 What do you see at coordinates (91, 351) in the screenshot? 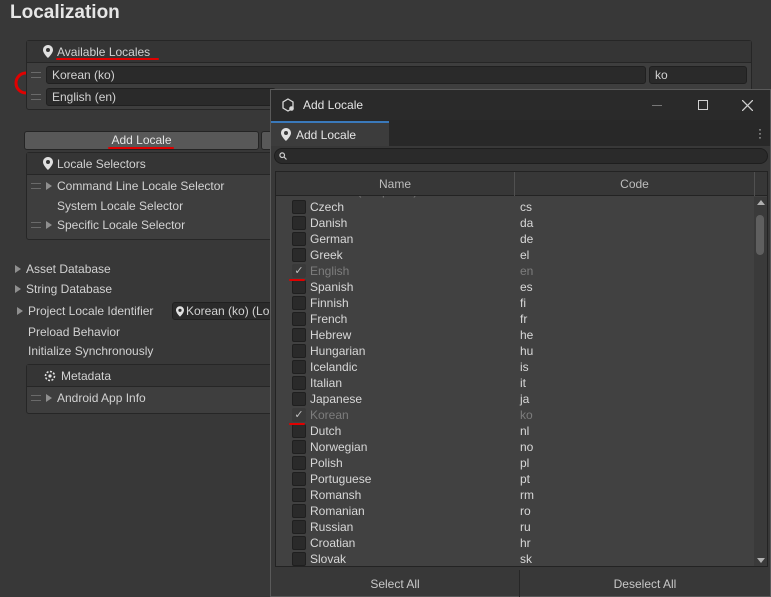
I see `initialize-sync-label: Initialize Synchronously` at bounding box center [91, 351].